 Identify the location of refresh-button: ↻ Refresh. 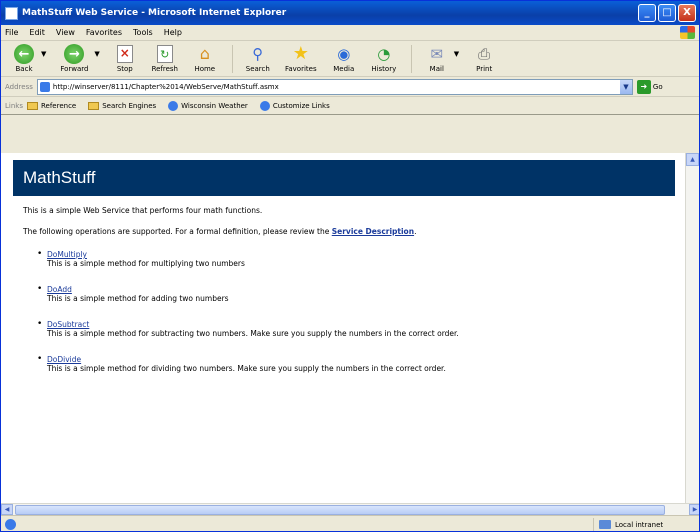
(165, 58).